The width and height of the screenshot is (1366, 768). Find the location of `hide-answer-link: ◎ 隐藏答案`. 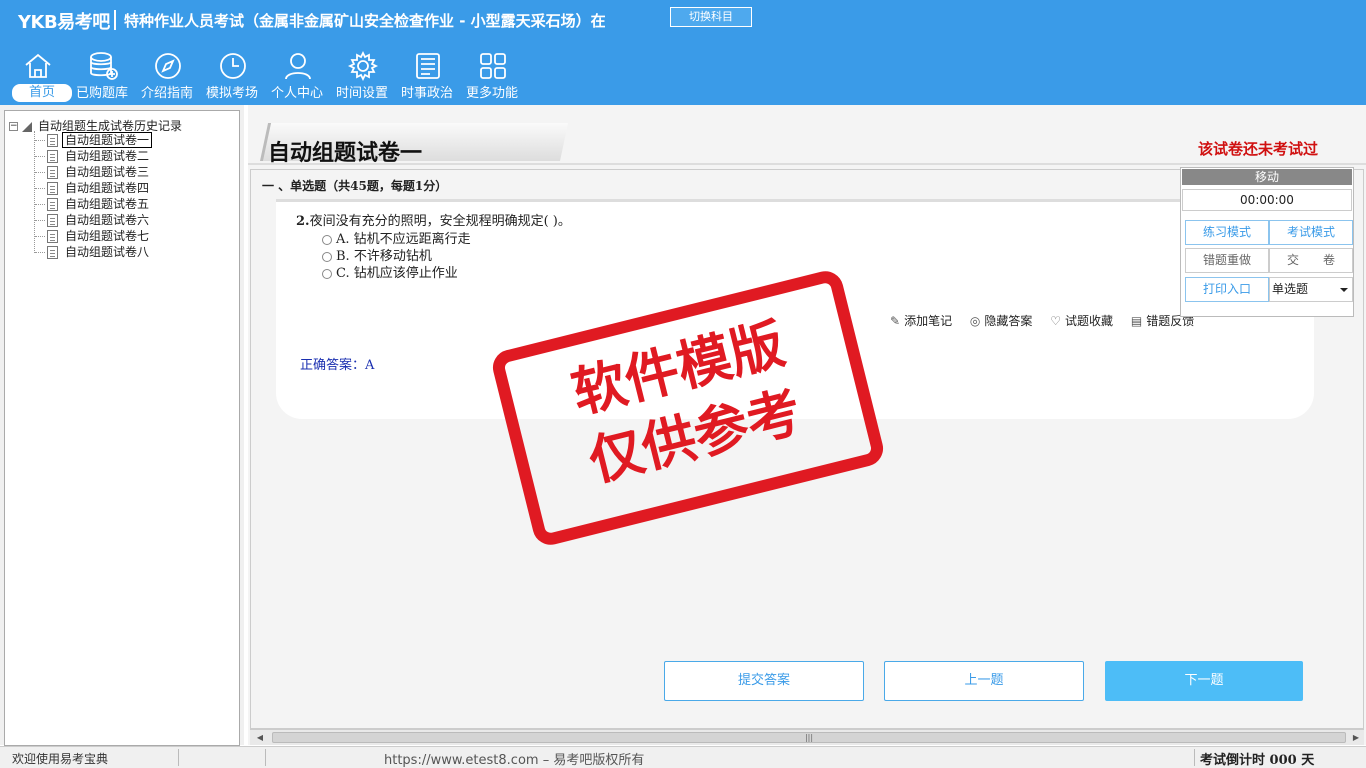

hide-answer-link: ◎ 隐藏答案 is located at coordinates (1001, 320).